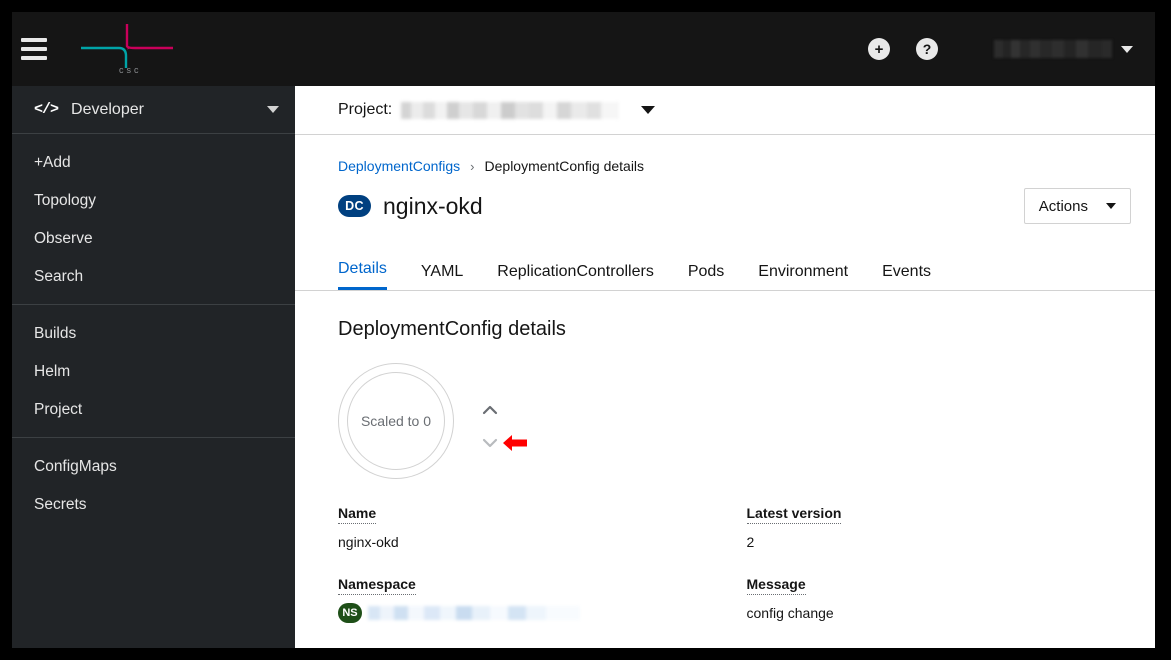 This screenshot has width=1171, height=660. Describe the element at coordinates (564, 166) in the screenshot. I see `breadcrumb-current: DeploymentConfig details` at that location.